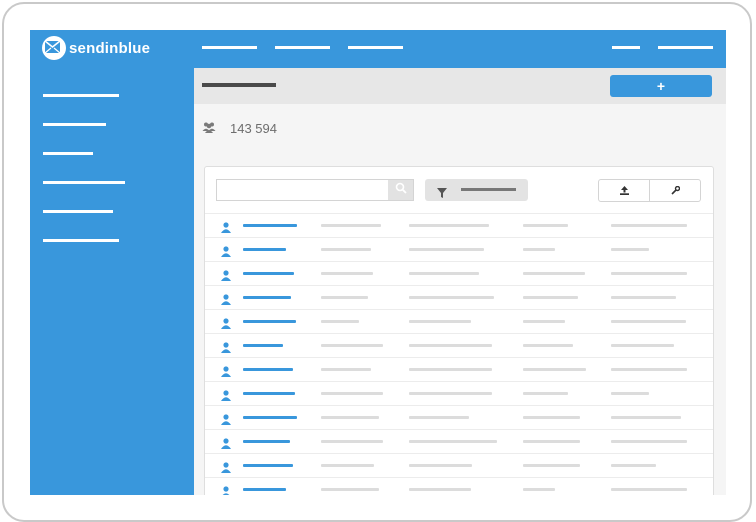 This screenshot has width=756, height=522. What do you see at coordinates (253, 128) in the screenshot?
I see `contact-count-value: 143 594` at bounding box center [253, 128].